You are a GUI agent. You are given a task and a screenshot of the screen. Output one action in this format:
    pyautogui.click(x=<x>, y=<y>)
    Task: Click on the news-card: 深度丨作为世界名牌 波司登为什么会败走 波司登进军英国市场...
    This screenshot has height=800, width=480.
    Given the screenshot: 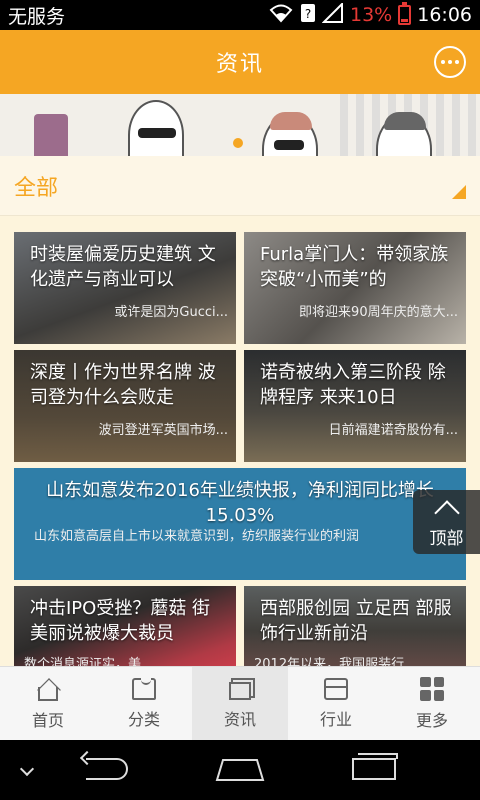 What is the action you would take?
    pyautogui.click(x=125, y=406)
    